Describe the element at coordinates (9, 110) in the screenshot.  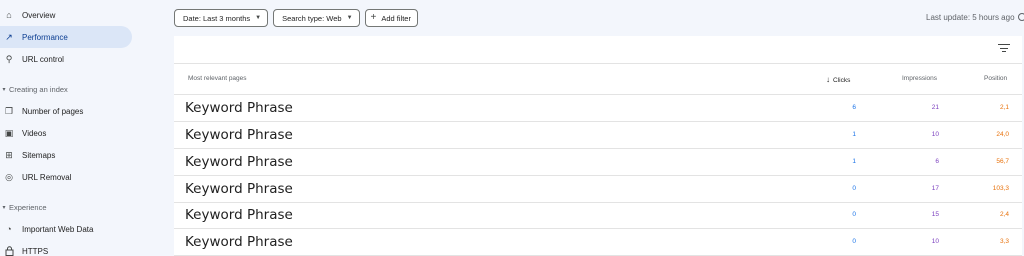
I see `pages-icon: ❐` at that location.